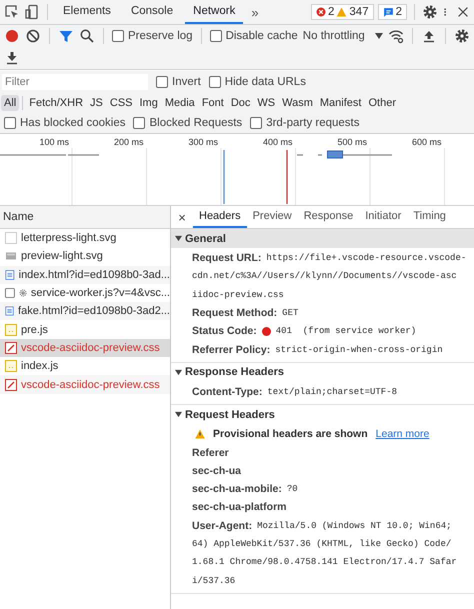 The height and width of the screenshot is (609, 474). I want to click on type-filter-button: All, so click(10, 103).